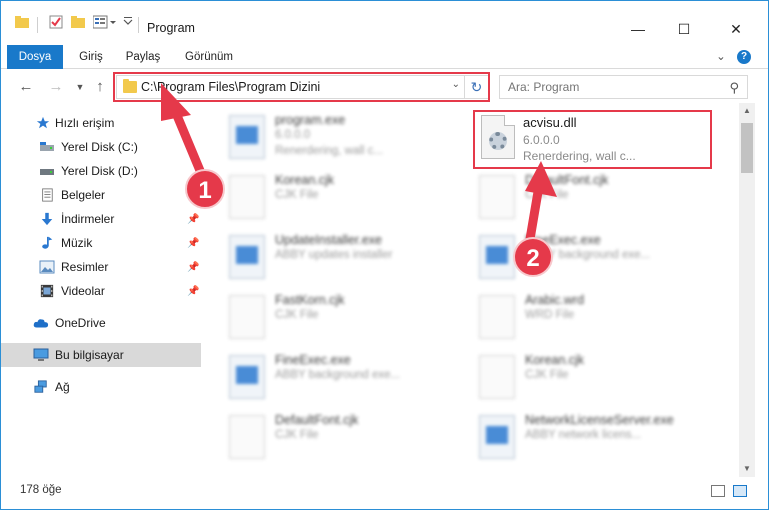 The height and width of the screenshot is (510, 769). Describe the element at coordinates (35, 57) in the screenshot. I see `tab-dosya: Dosya` at that location.